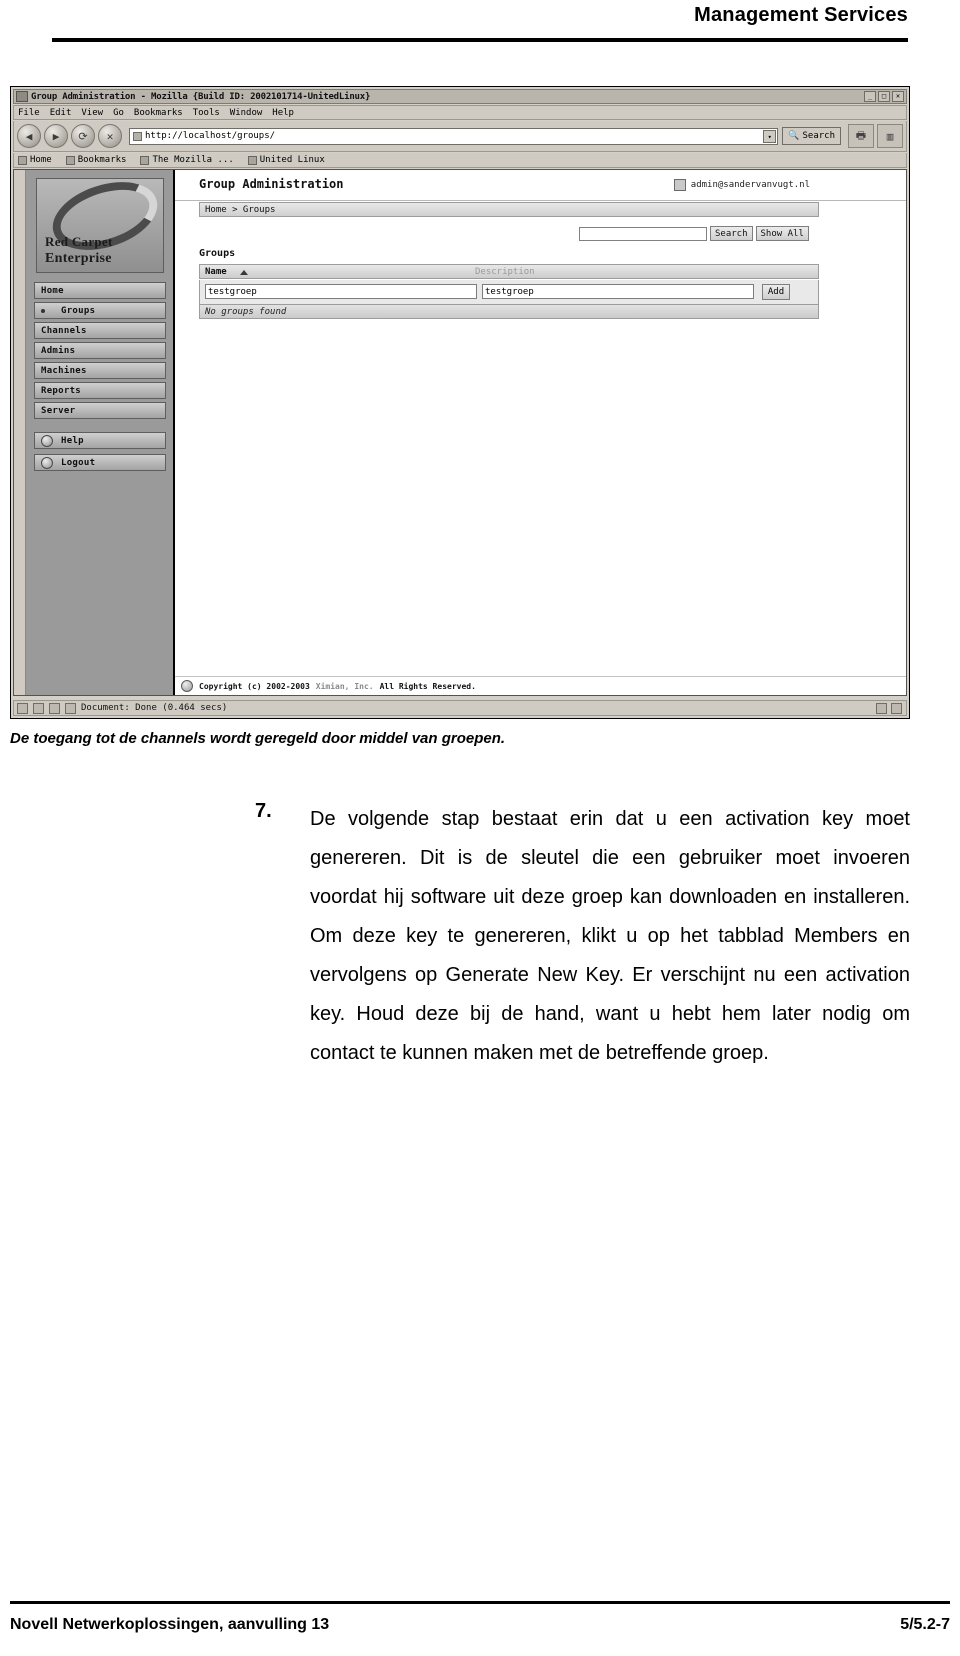 The height and width of the screenshot is (1656, 960). Describe the element at coordinates (100, 330) in the screenshot. I see `sidebar-item-channels: Channels` at that location.